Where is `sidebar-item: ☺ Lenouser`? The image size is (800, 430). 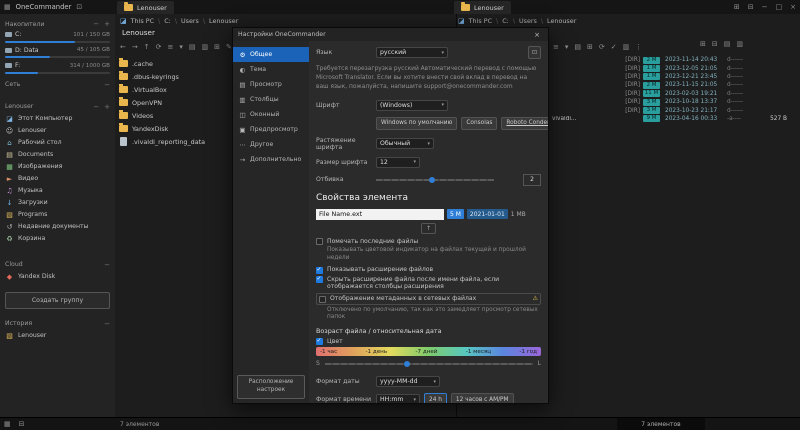
sidebar-item: ☺ Lenouser is located at coordinates (57, 131).